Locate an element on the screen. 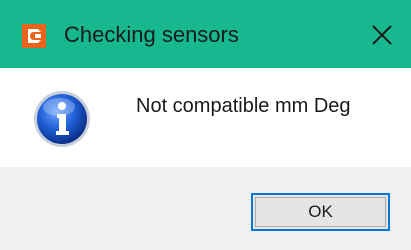 This screenshot has height=250, width=411. window-title: Checking sensors is located at coordinates (151, 34).